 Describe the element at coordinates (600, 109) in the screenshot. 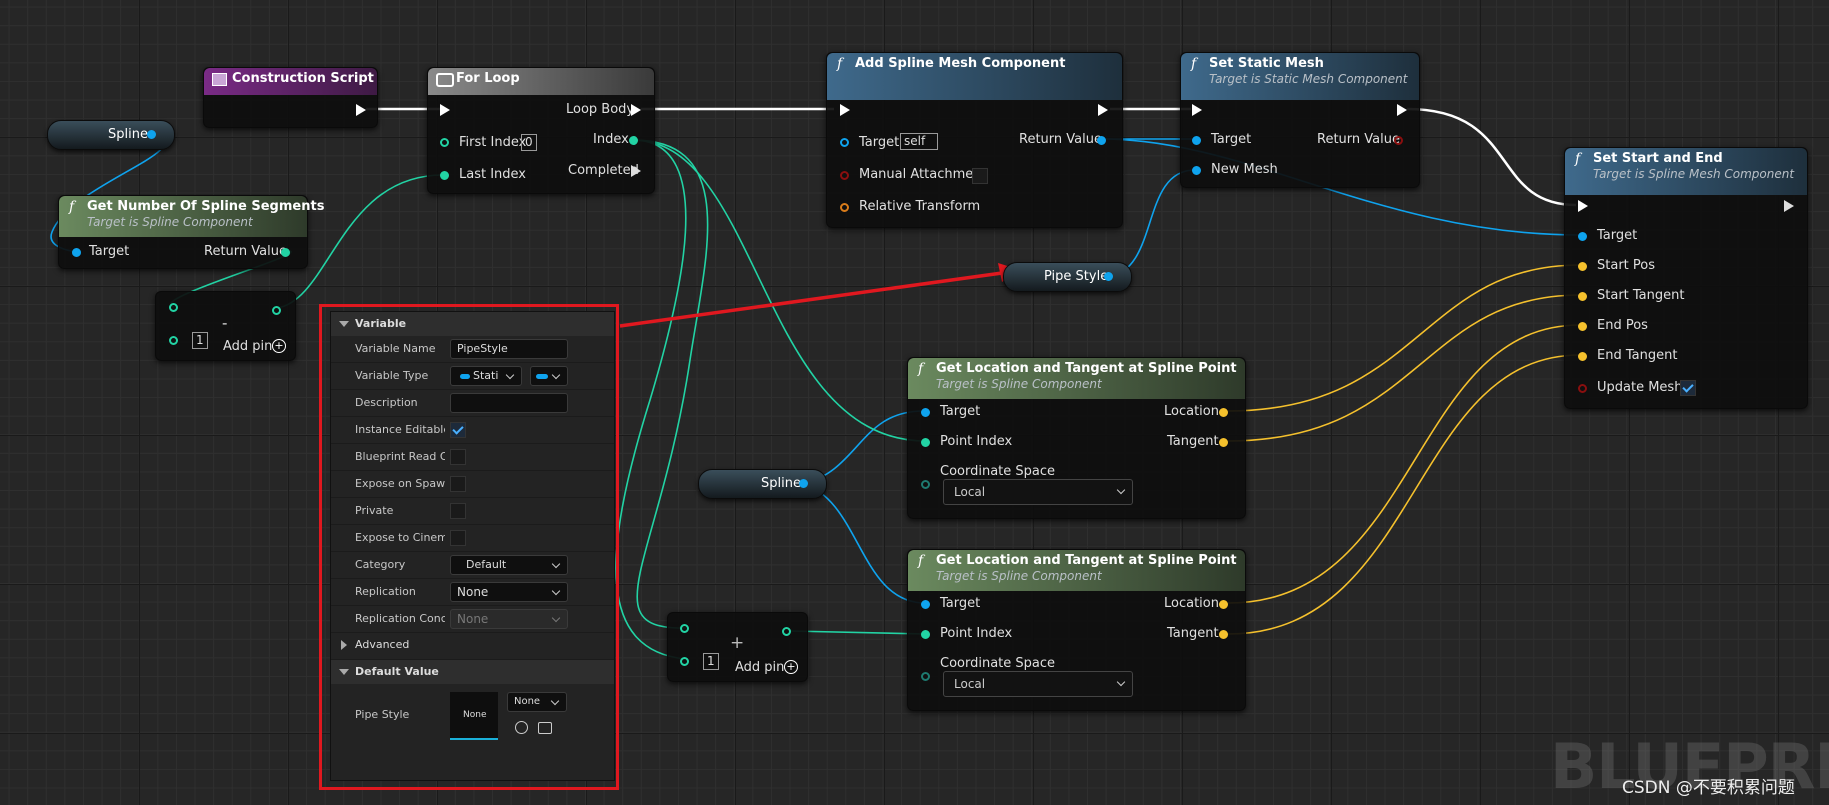

I see `loop-body-label: Loop Body` at that location.